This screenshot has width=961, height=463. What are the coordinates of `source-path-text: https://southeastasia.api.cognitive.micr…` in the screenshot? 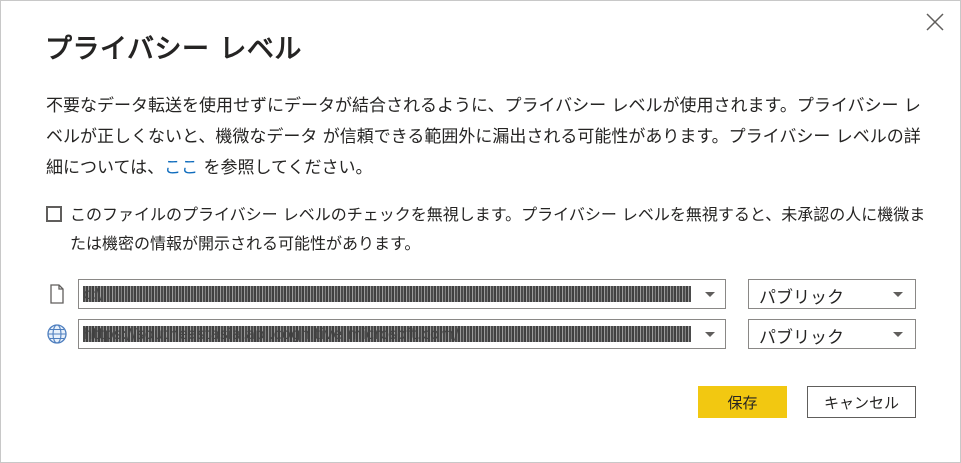 It's located at (271, 334).